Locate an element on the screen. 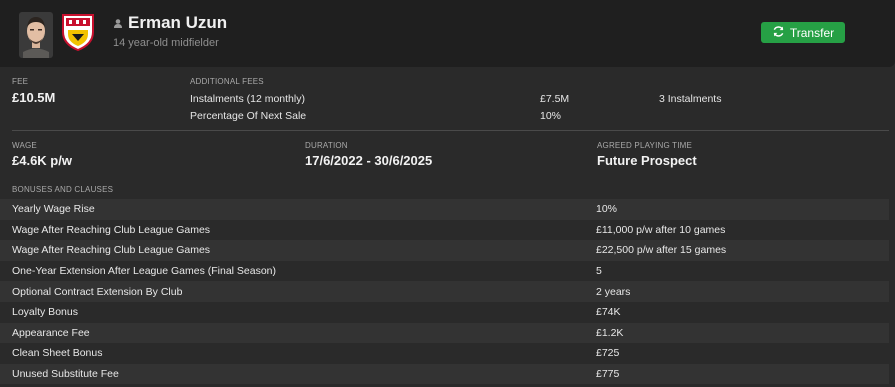  clause-value: 10% is located at coordinates (607, 209).